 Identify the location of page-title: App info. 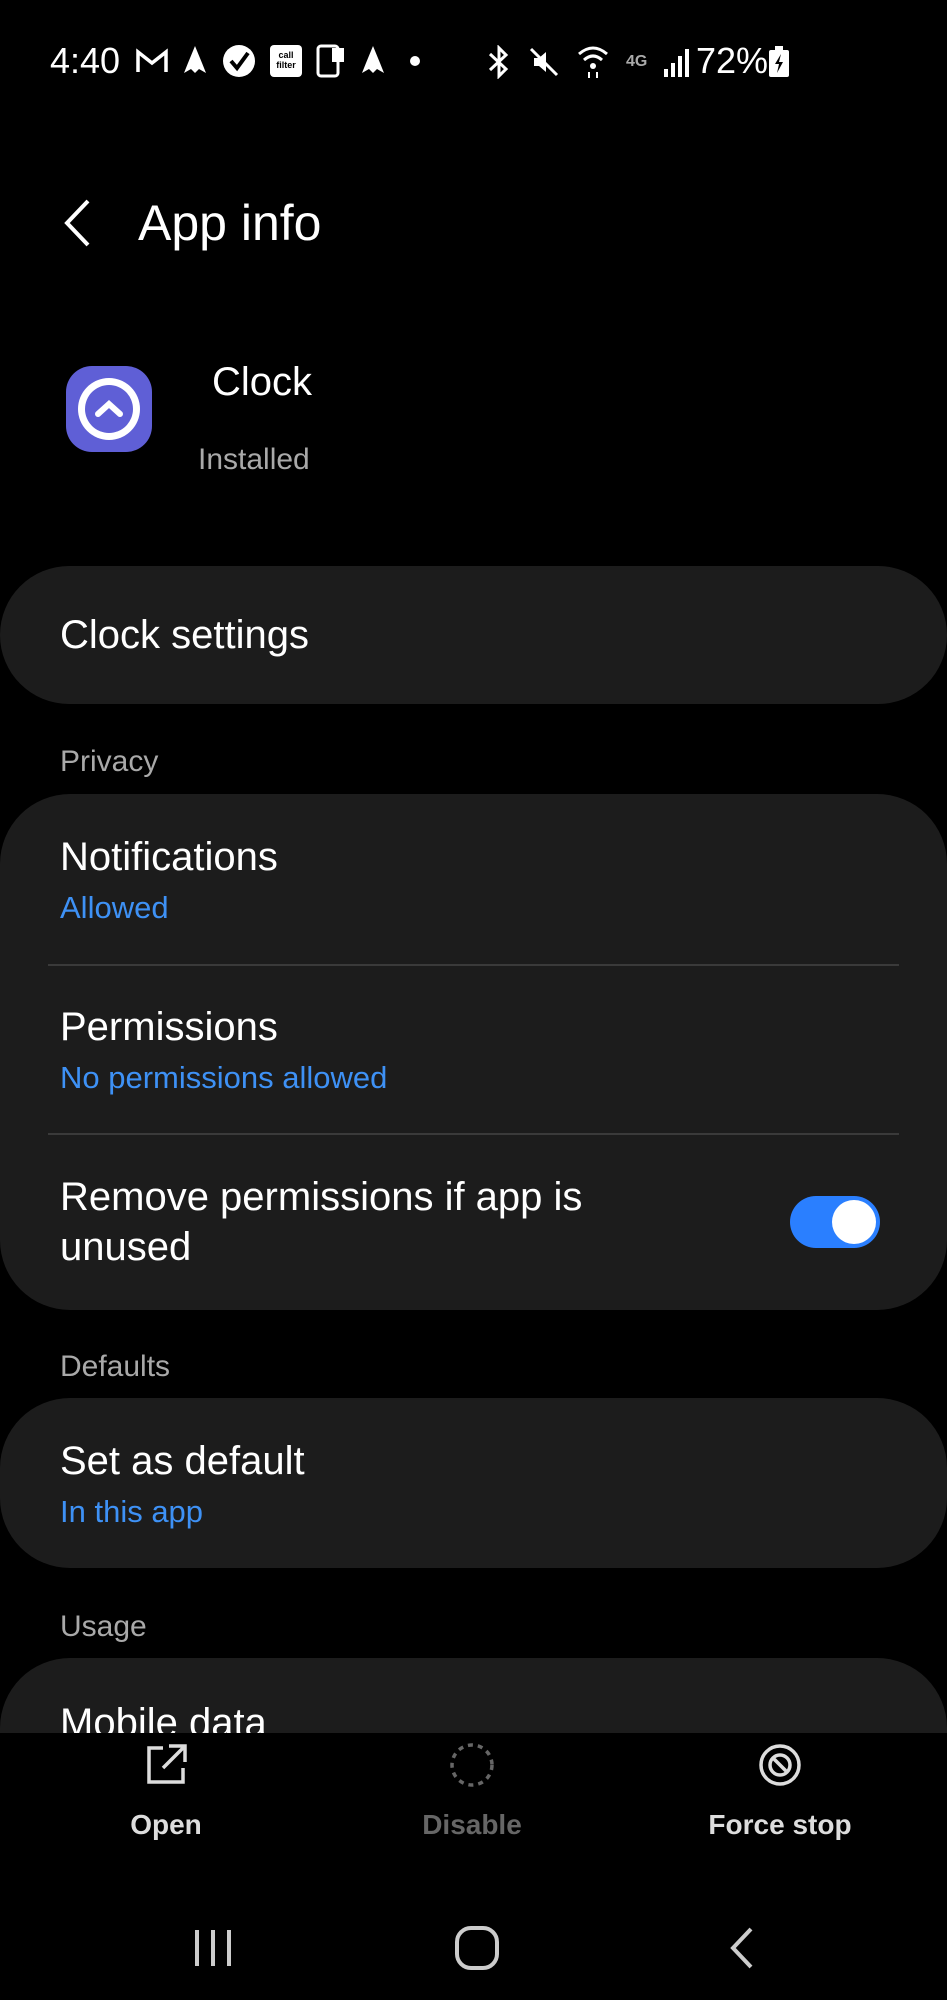
(230, 223).